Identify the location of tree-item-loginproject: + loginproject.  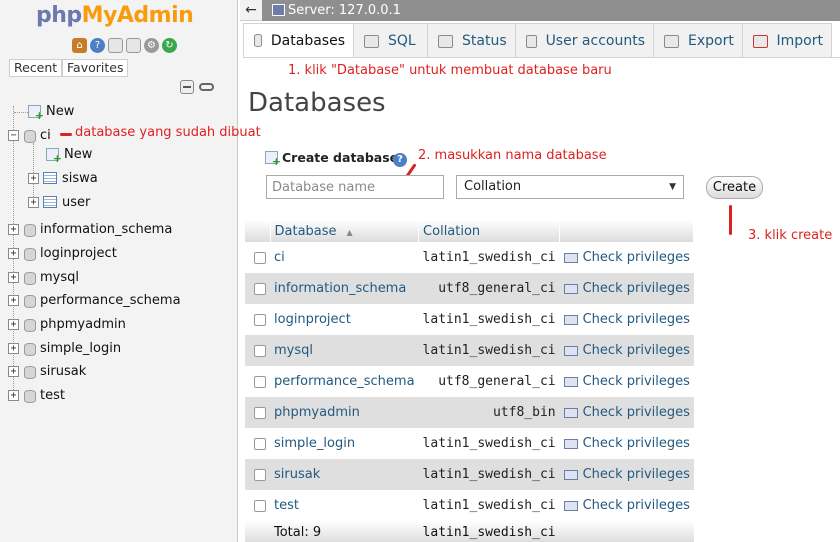
(62, 253).